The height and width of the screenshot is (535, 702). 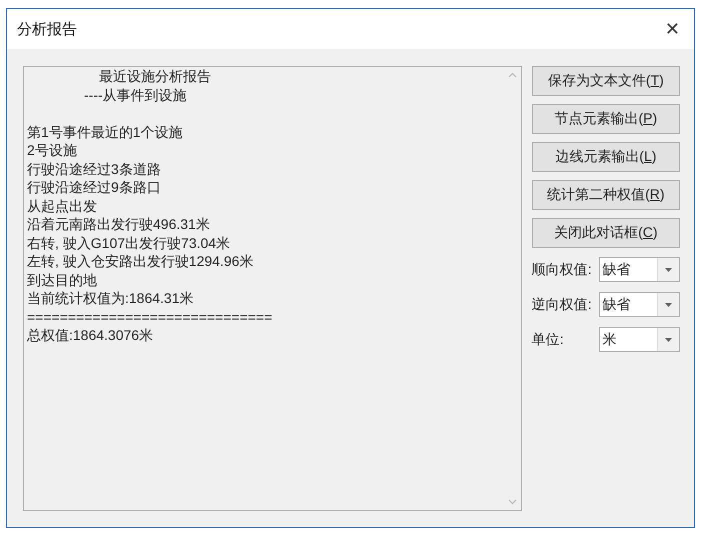 I want to click on report-line: 到达目的地, so click(x=62, y=279).